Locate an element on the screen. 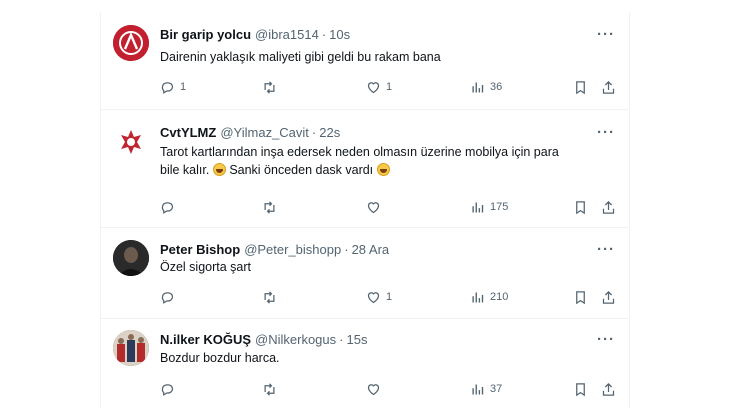  tweet-header: Peter Bishop @Peter_bishopp · 28 Ara is located at coordinates (386, 249).